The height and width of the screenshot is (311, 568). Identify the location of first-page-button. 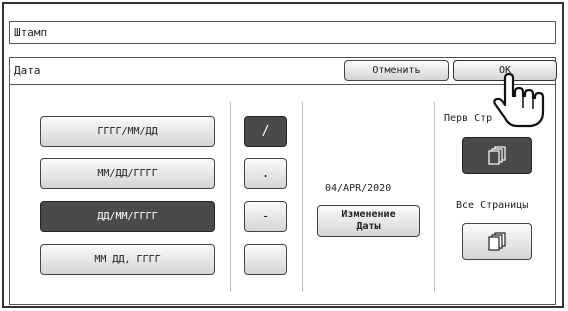
(497, 155).